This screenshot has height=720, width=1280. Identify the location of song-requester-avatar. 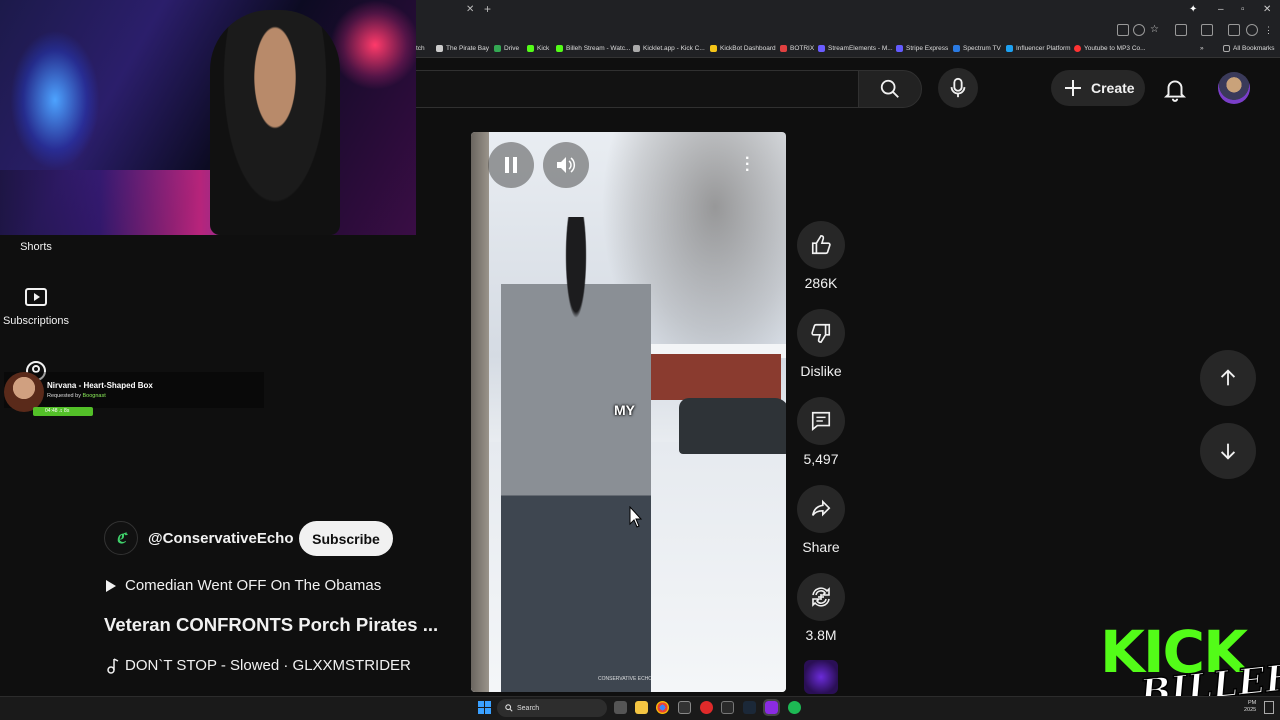
(24, 392).